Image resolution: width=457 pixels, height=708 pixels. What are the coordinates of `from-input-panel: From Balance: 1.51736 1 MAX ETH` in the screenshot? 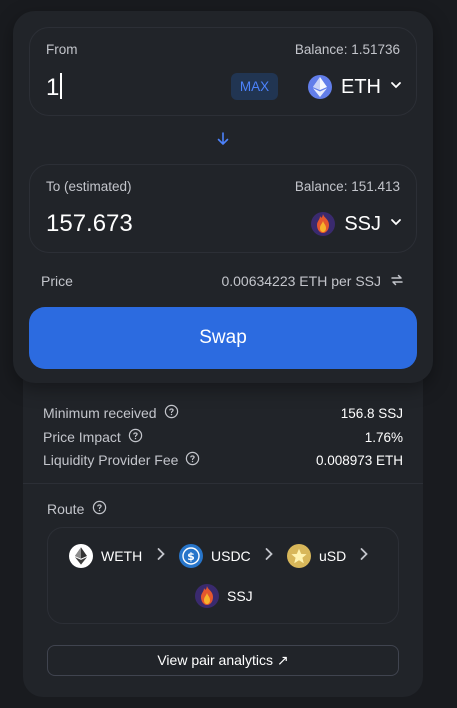 It's located at (223, 71).